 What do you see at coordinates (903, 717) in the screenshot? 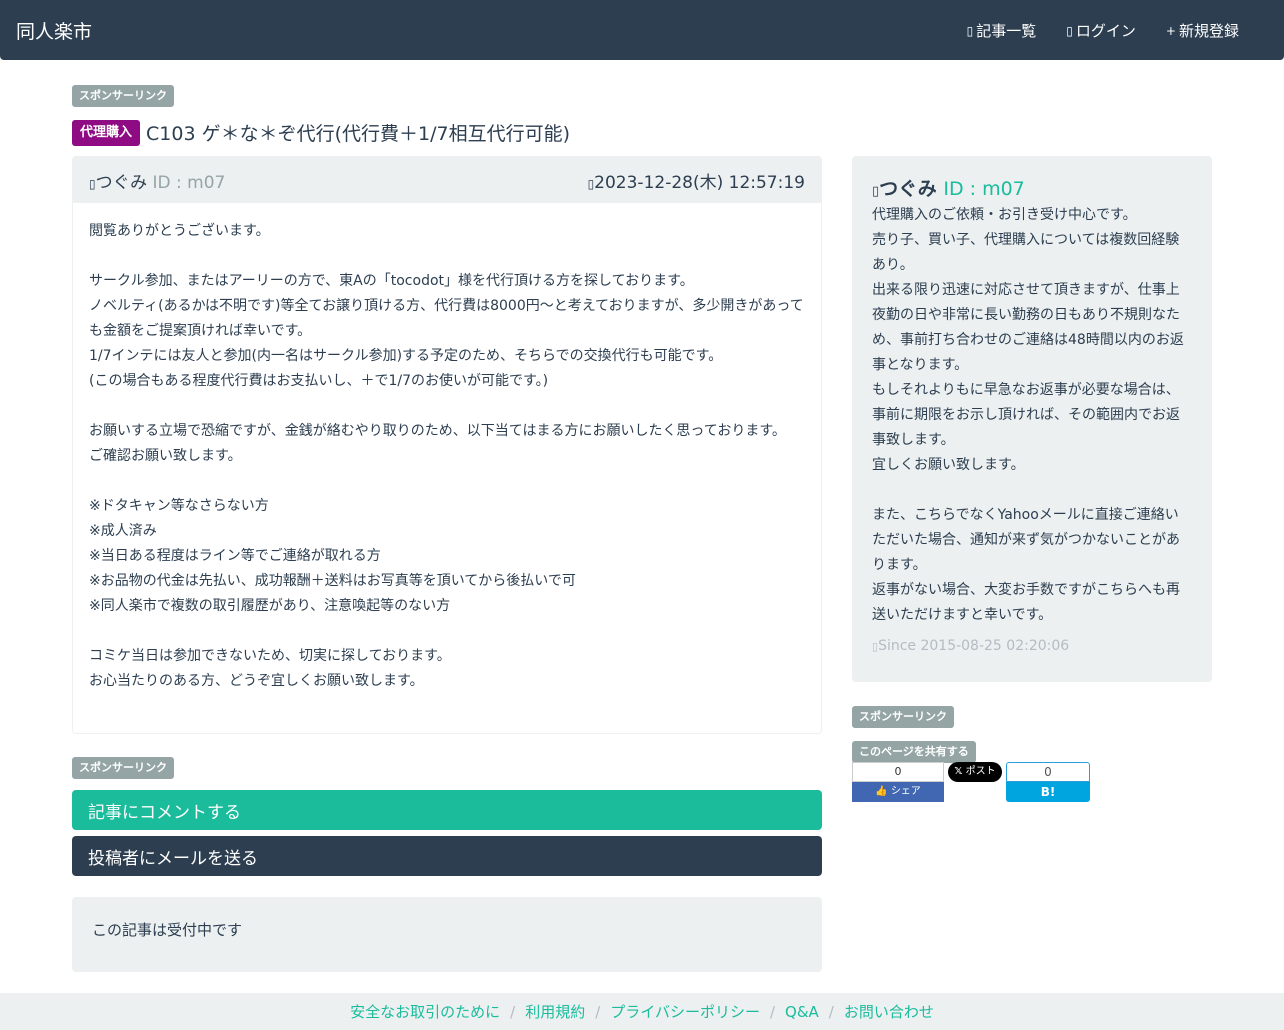
I see `sponsor-label-side: スポンサーリンク` at bounding box center [903, 717].